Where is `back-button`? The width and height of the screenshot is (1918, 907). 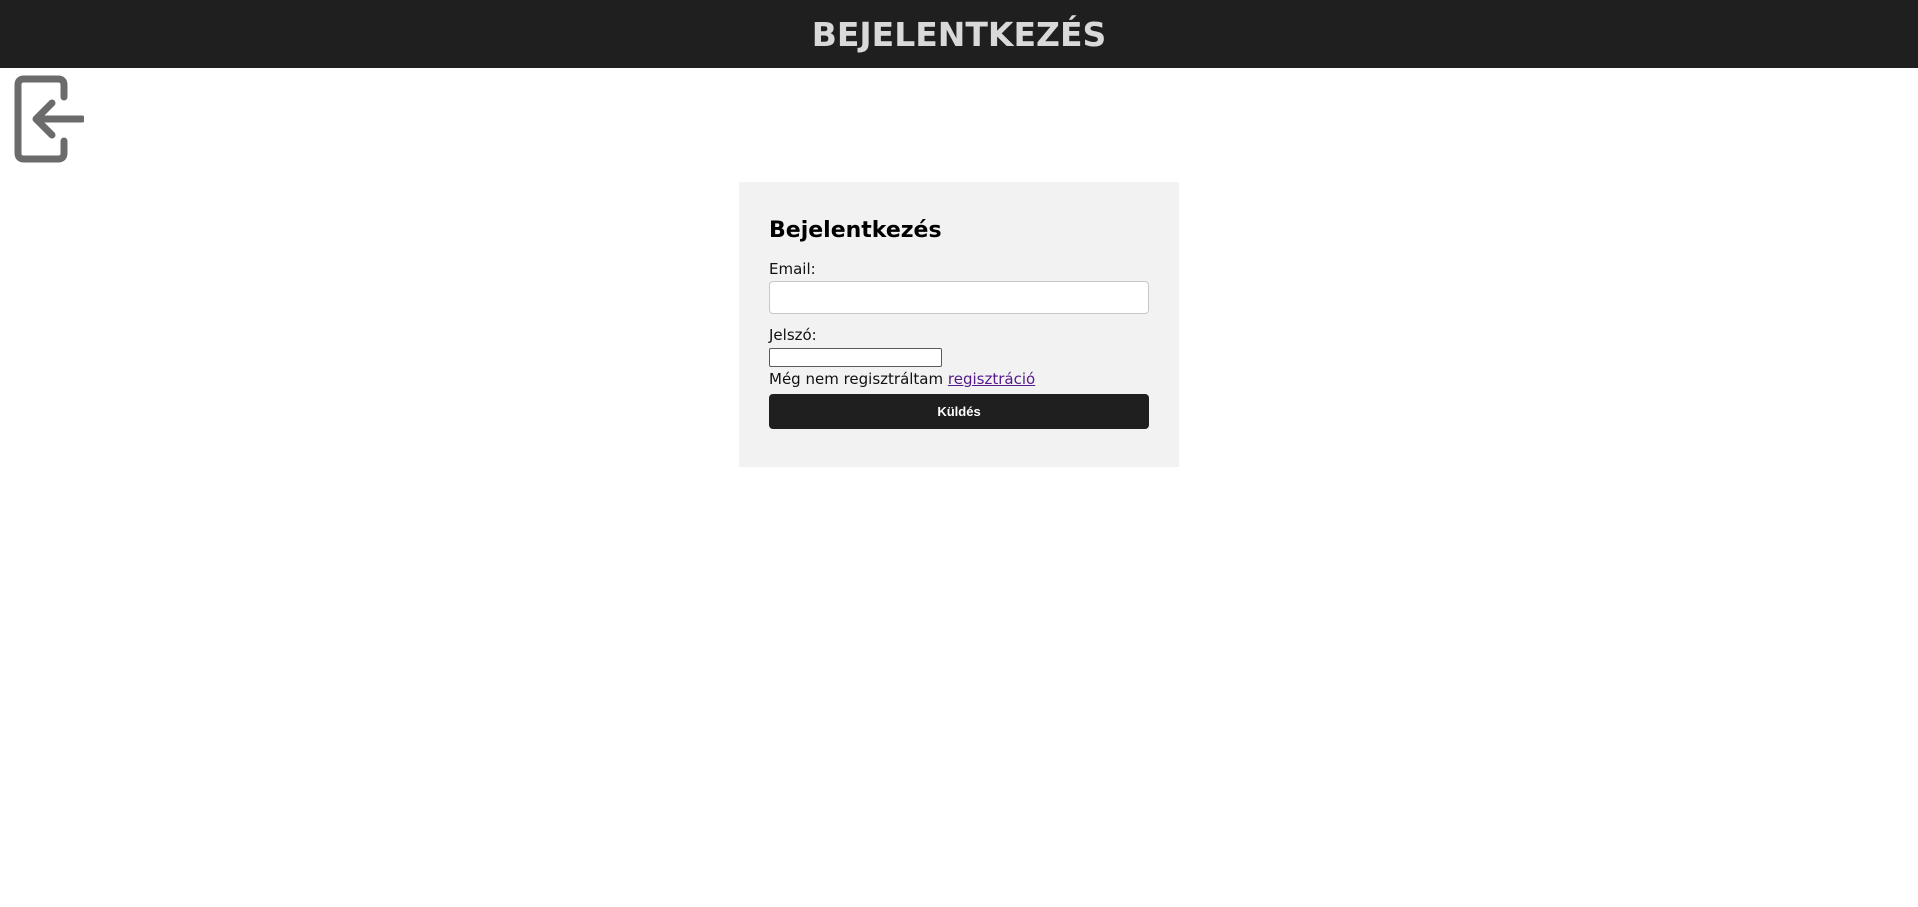
back-button is located at coordinates (49, 119).